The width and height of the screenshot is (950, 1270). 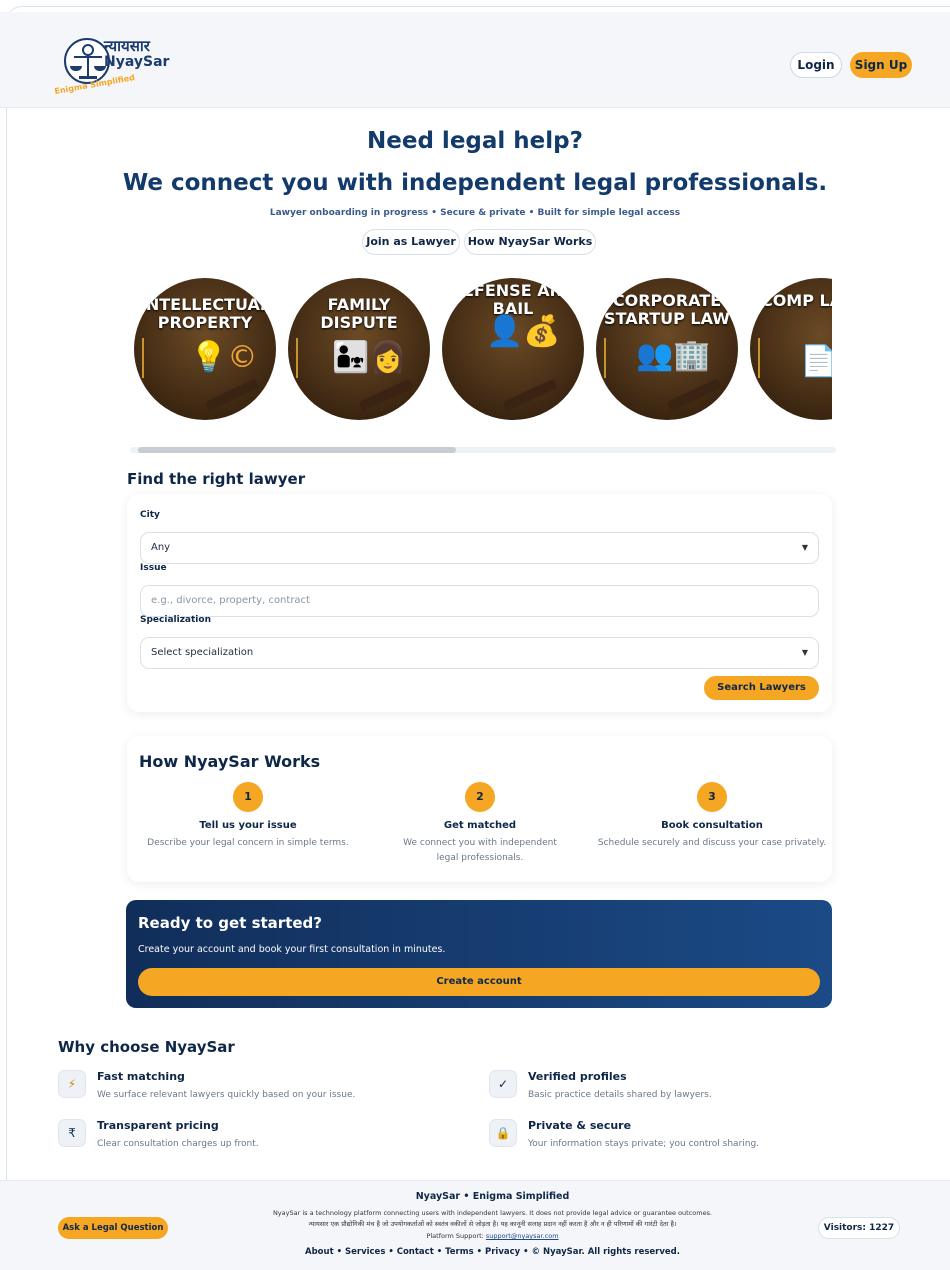 What do you see at coordinates (791, 349) in the screenshot?
I see `category-comp-law: COMP LAW 📄` at bounding box center [791, 349].